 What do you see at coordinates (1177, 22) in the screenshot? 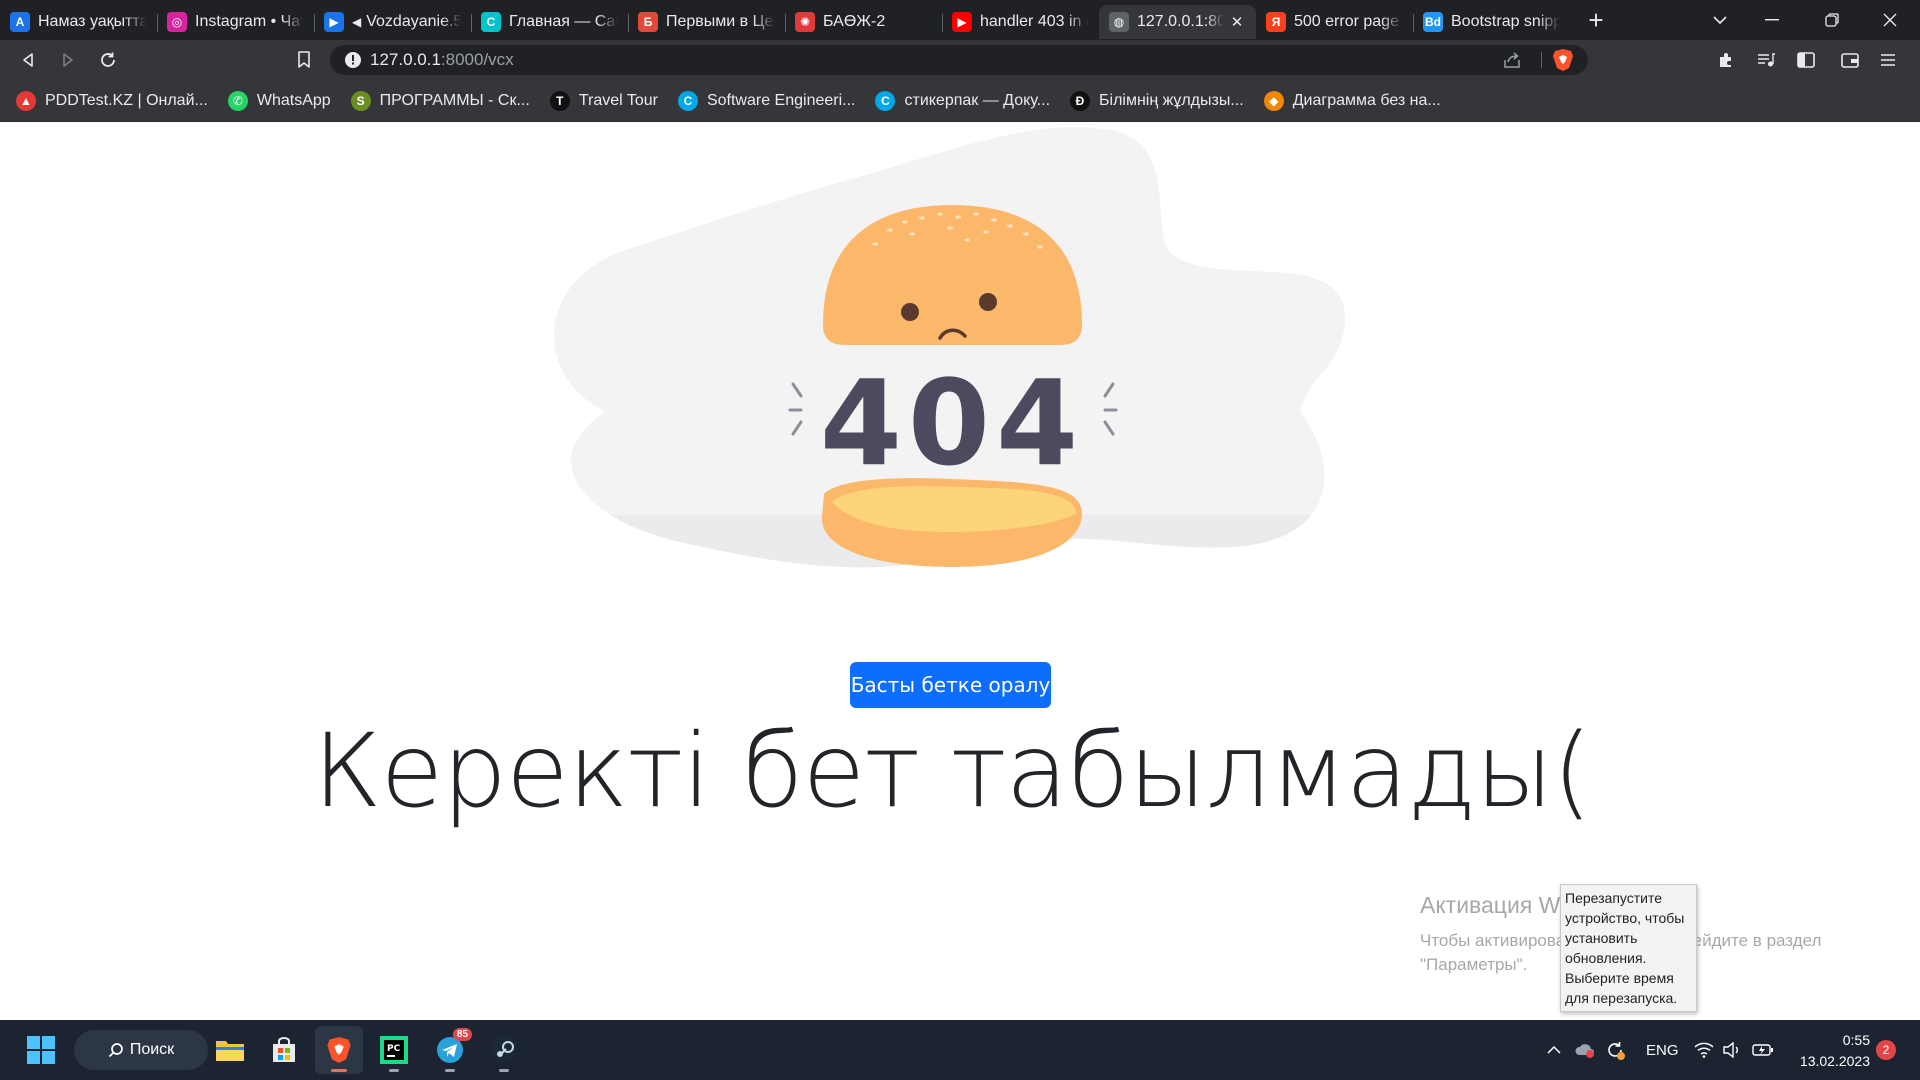
I see `tab-active: ◍ 127.0.0.1:8000✕` at bounding box center [1177, 22].